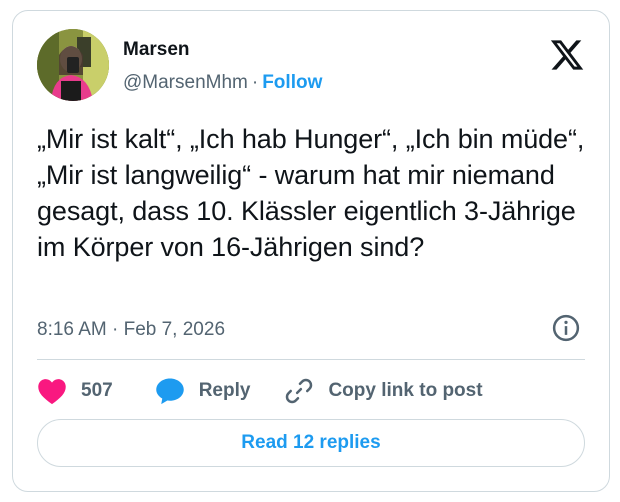 Image resolution: width=620 pixels, height=502 pixels. What do you see at coordinates (97, 390) in the screenshot?
I see `like-count: 507` at bounding box center [97, 390].